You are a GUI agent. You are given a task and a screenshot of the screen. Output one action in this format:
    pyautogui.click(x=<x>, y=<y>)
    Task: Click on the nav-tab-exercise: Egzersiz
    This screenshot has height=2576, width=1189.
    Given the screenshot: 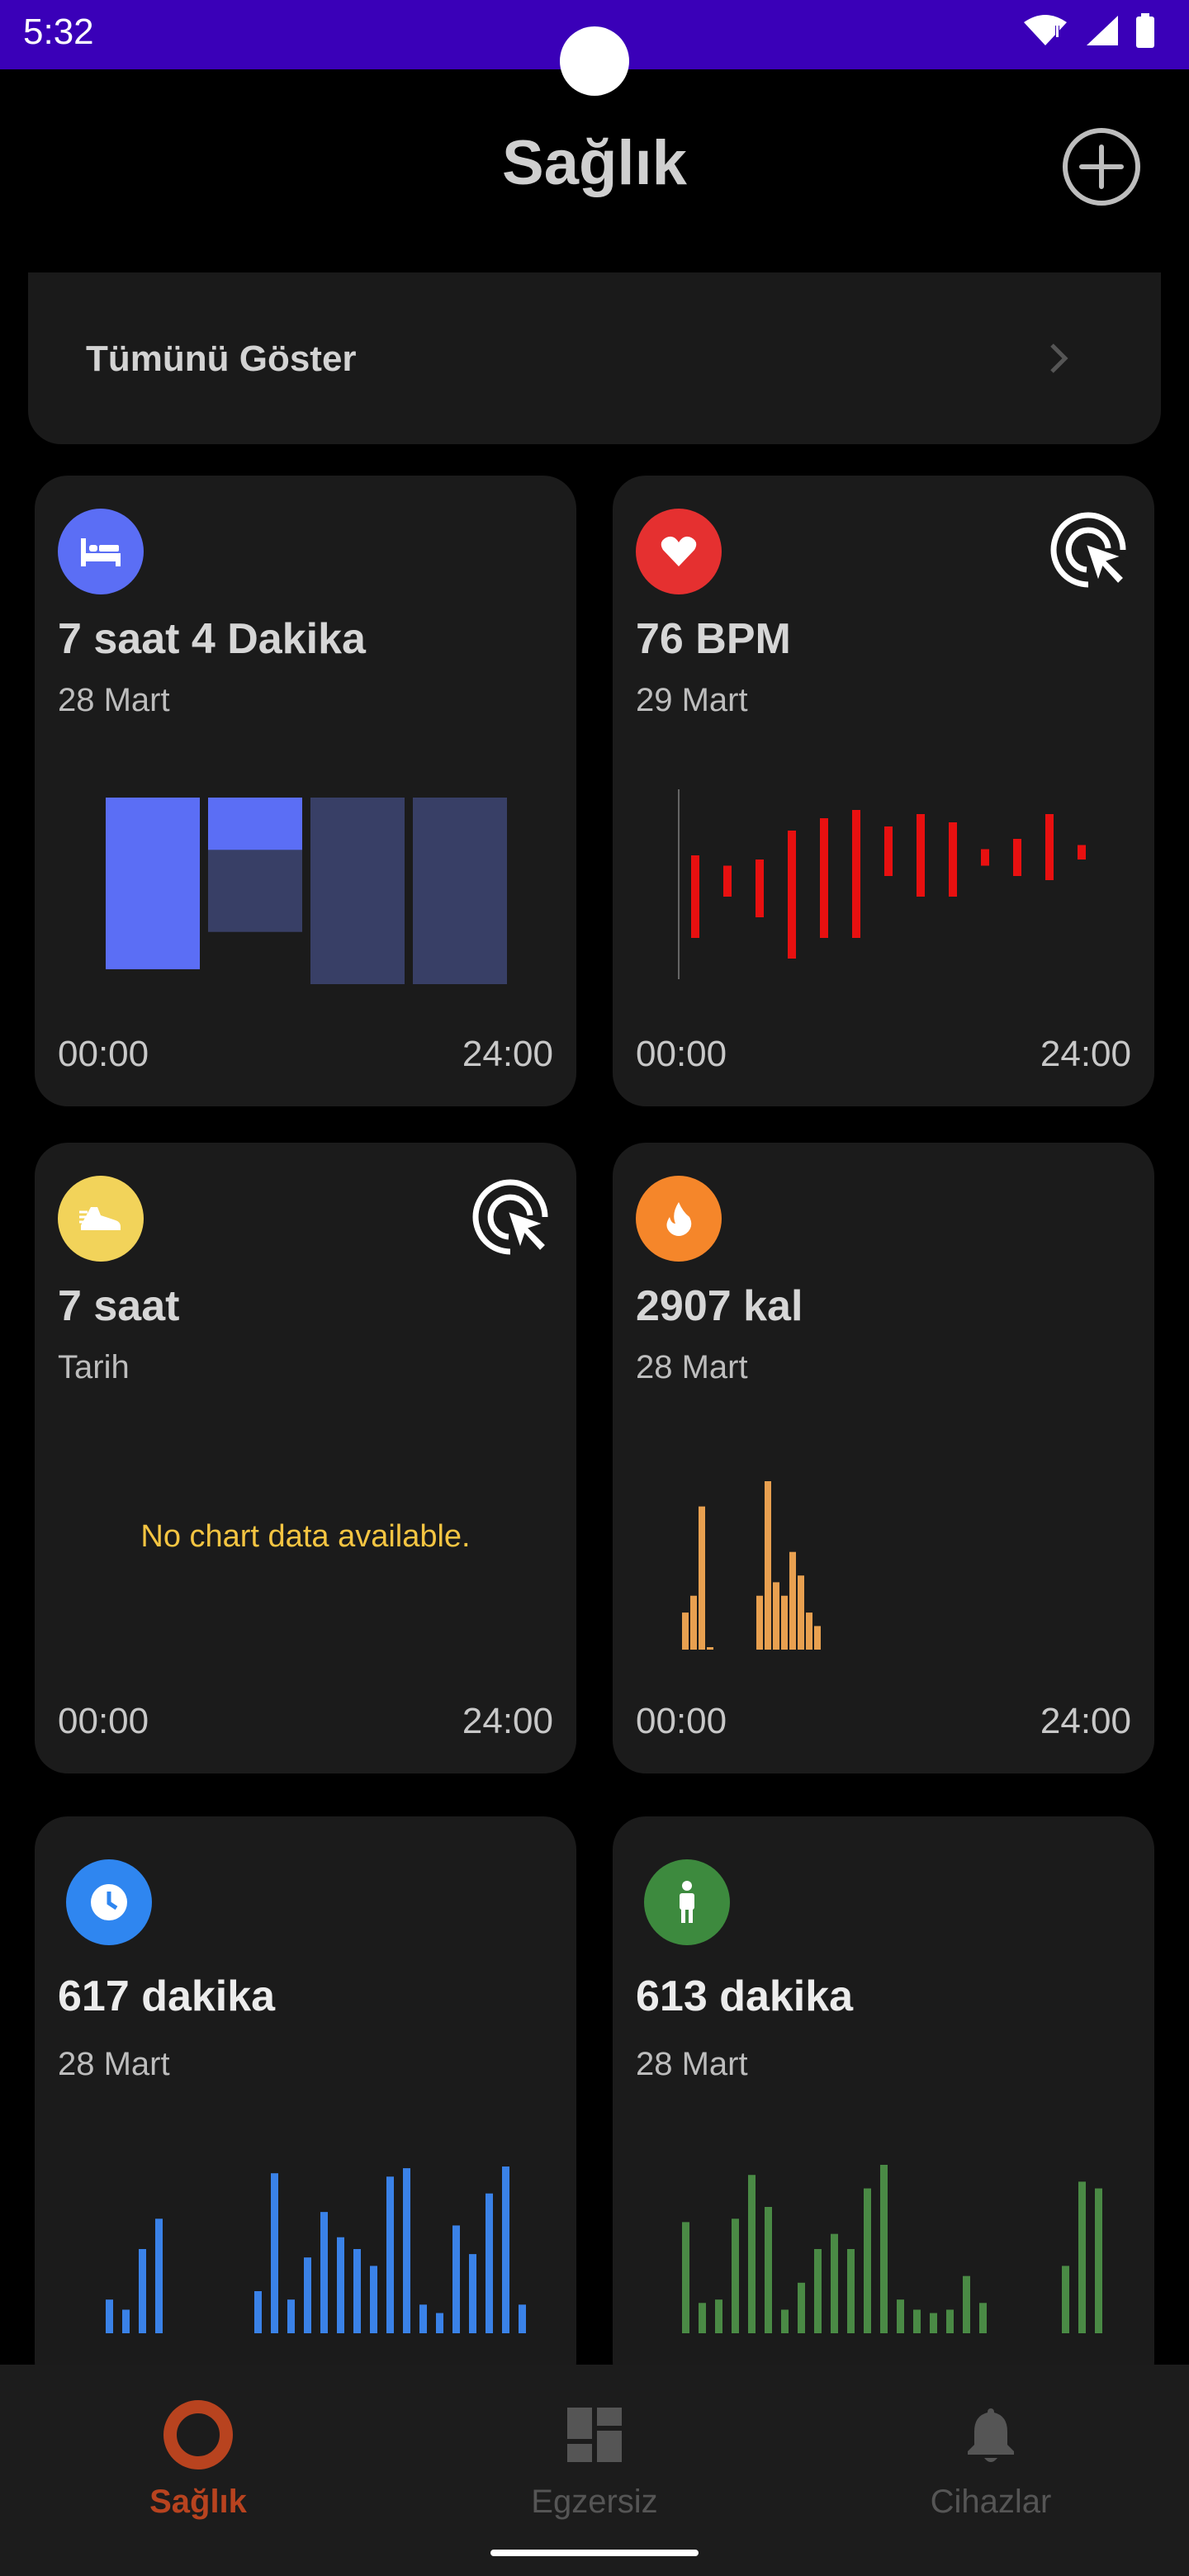 What is the action you would take?
    pyautogui.click(x=594, y=2459)
    